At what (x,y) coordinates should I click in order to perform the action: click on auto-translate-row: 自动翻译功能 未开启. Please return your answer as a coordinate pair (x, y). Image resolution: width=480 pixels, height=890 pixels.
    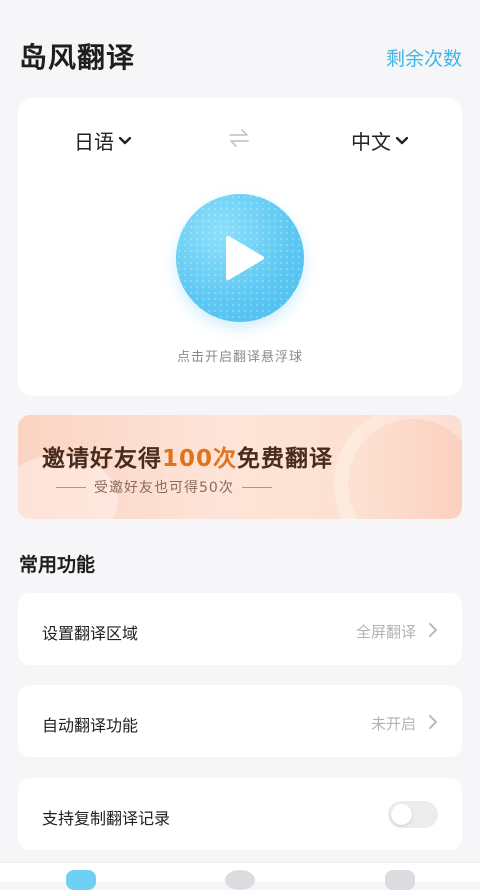
    Looking at the image, I should click on (240, 721).